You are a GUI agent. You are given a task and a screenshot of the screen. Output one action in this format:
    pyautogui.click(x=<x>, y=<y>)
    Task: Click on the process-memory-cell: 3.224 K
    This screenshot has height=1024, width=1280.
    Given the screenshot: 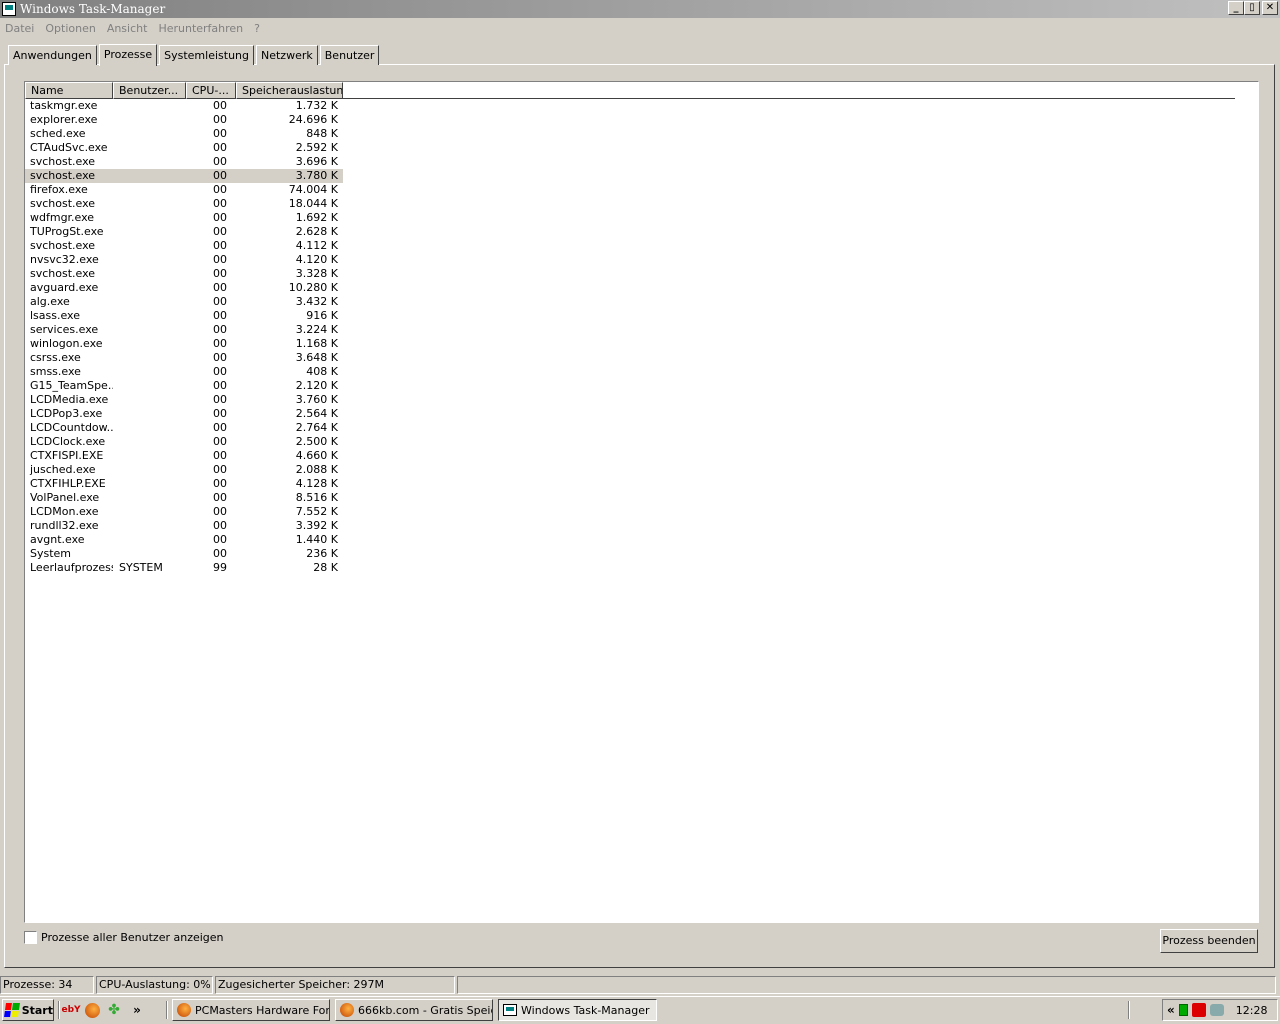 What is the action you would take?
    pyautogui.click(x=316, y=329)
    